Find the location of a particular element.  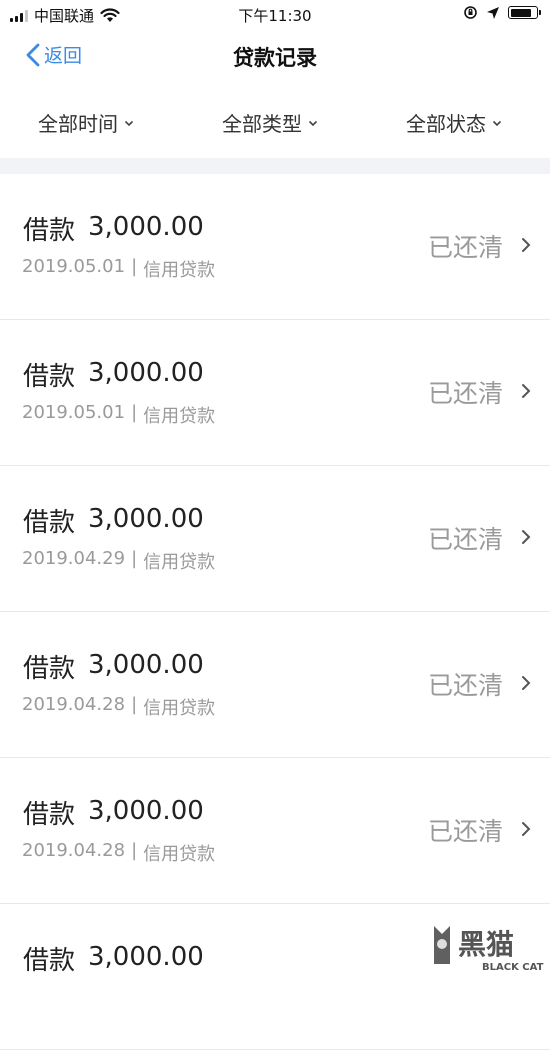

orientation-lock-icon is located at coordinates (470, 12).